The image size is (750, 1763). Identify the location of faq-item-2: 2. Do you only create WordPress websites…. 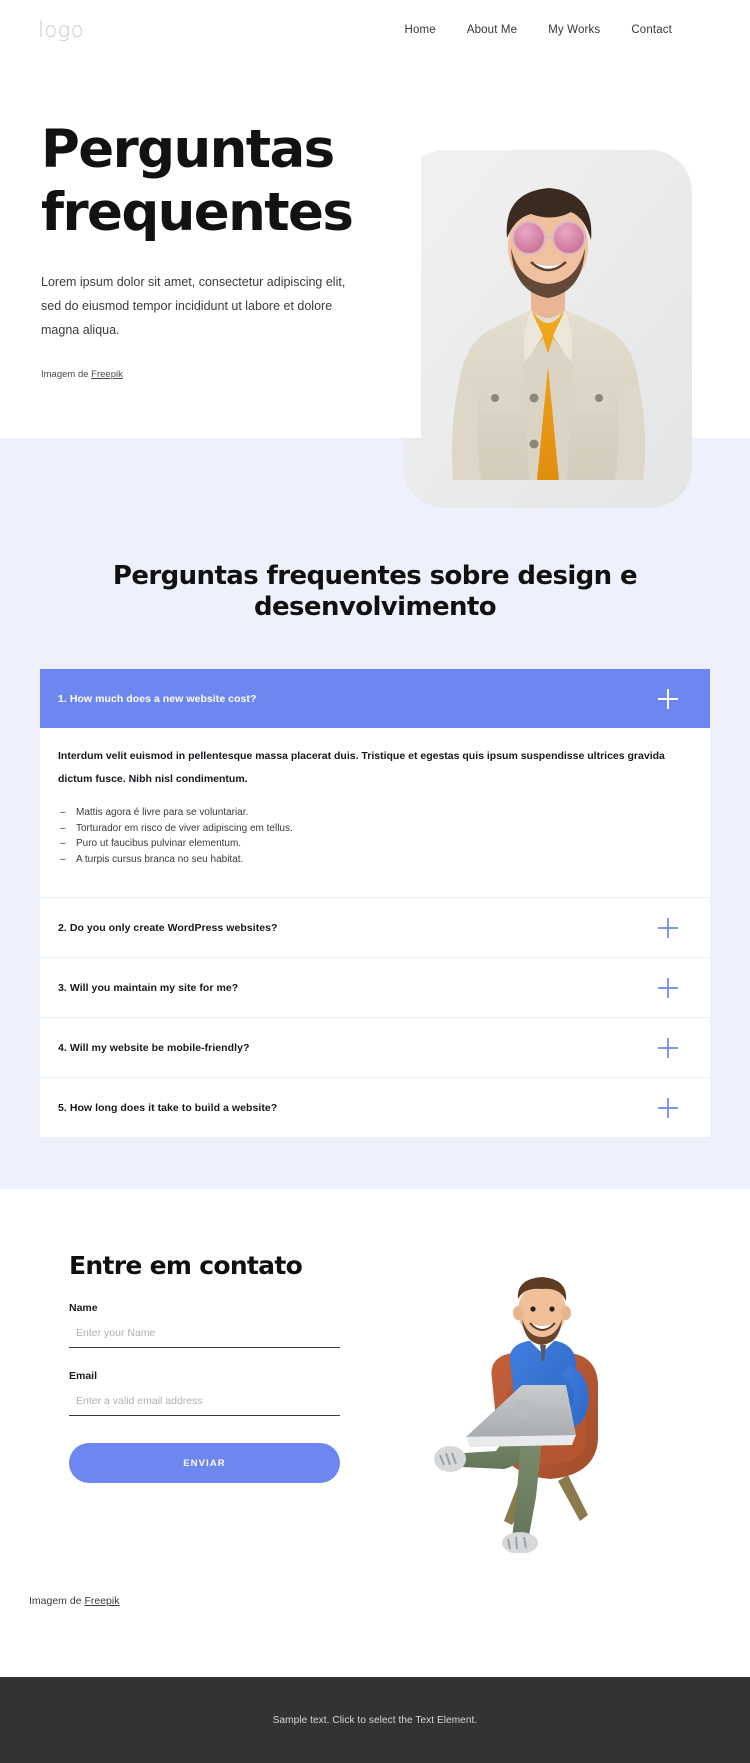
(375, 928).